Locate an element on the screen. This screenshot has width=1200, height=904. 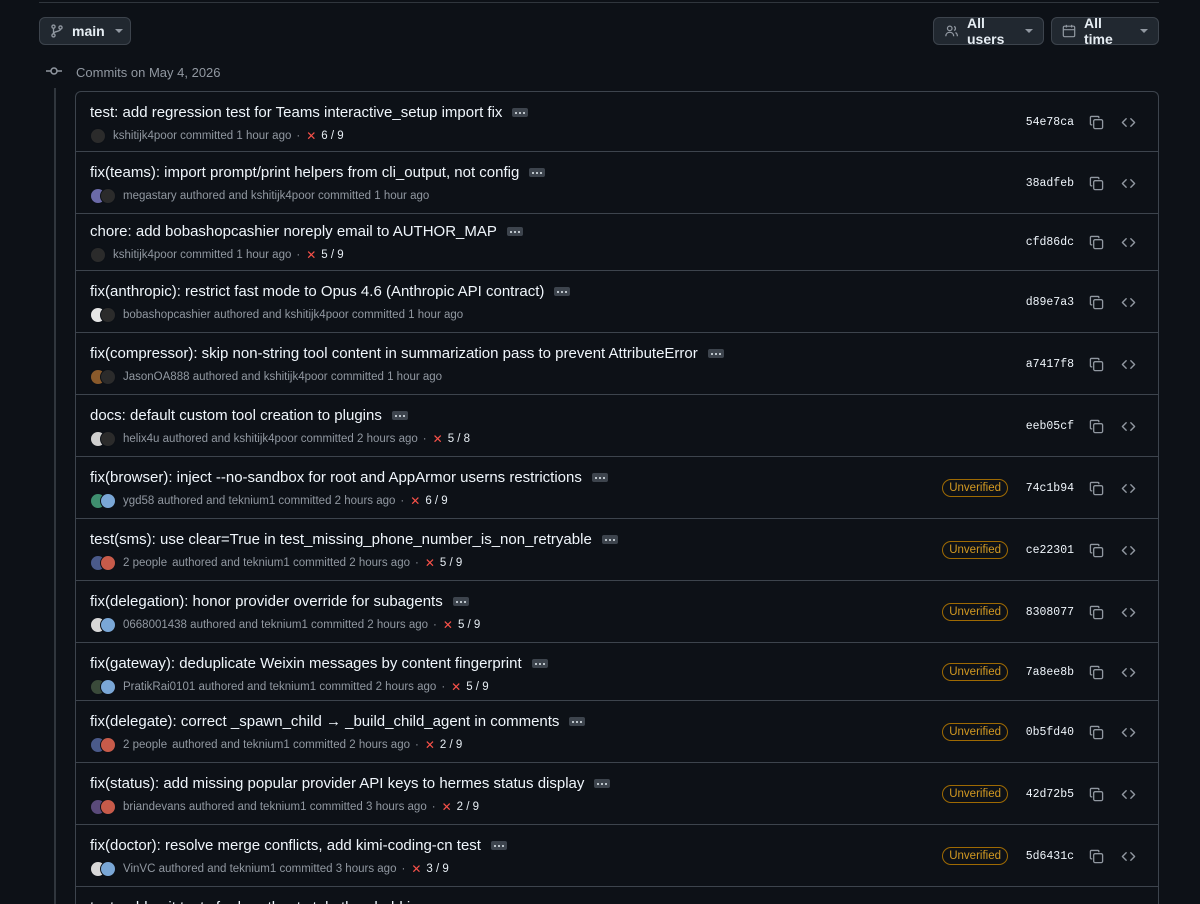
commit-sha-link: cfd86dc is located at coordinates (1048, 242).